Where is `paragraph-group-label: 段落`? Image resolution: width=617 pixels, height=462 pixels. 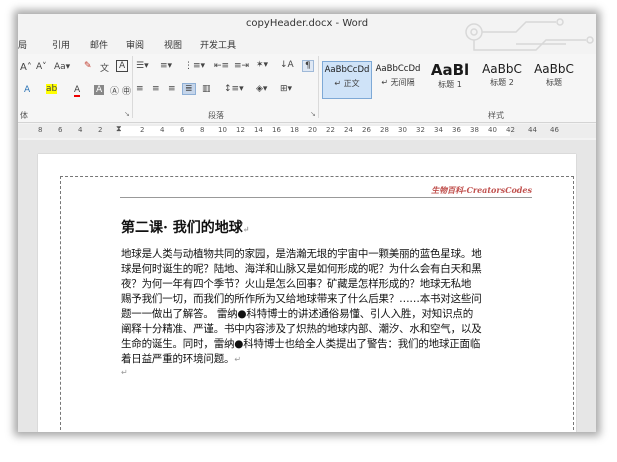
paragraph-group-label: 段落 is located at coordinates (216, 115).